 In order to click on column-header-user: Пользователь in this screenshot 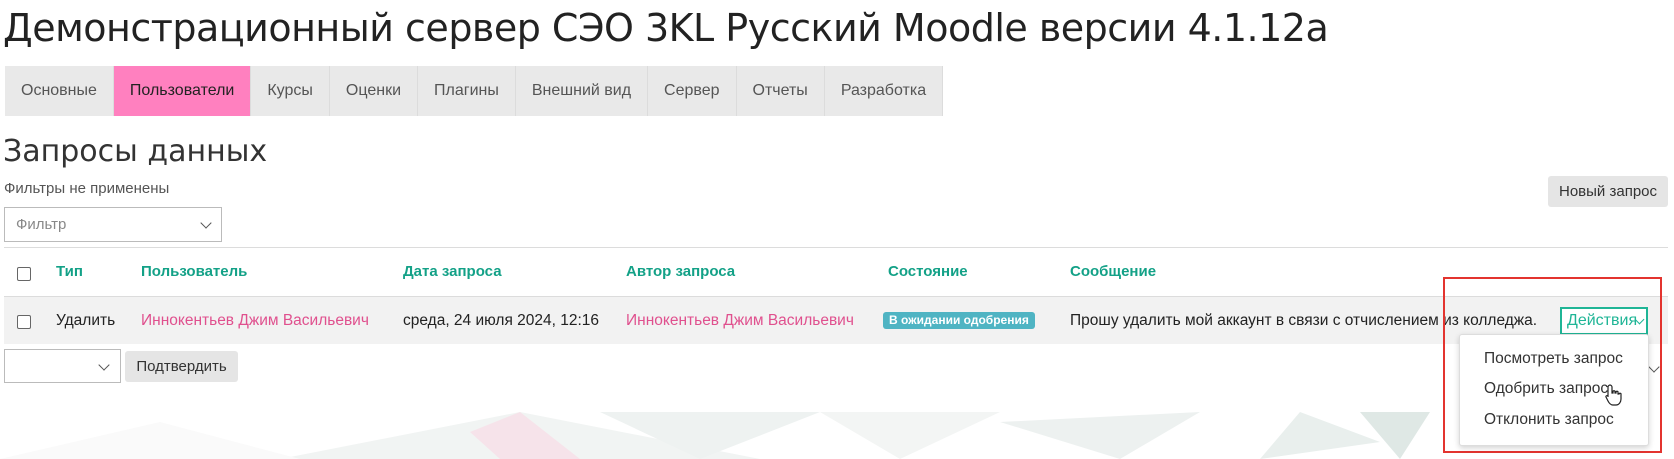, I will do `click(194, 271)`.